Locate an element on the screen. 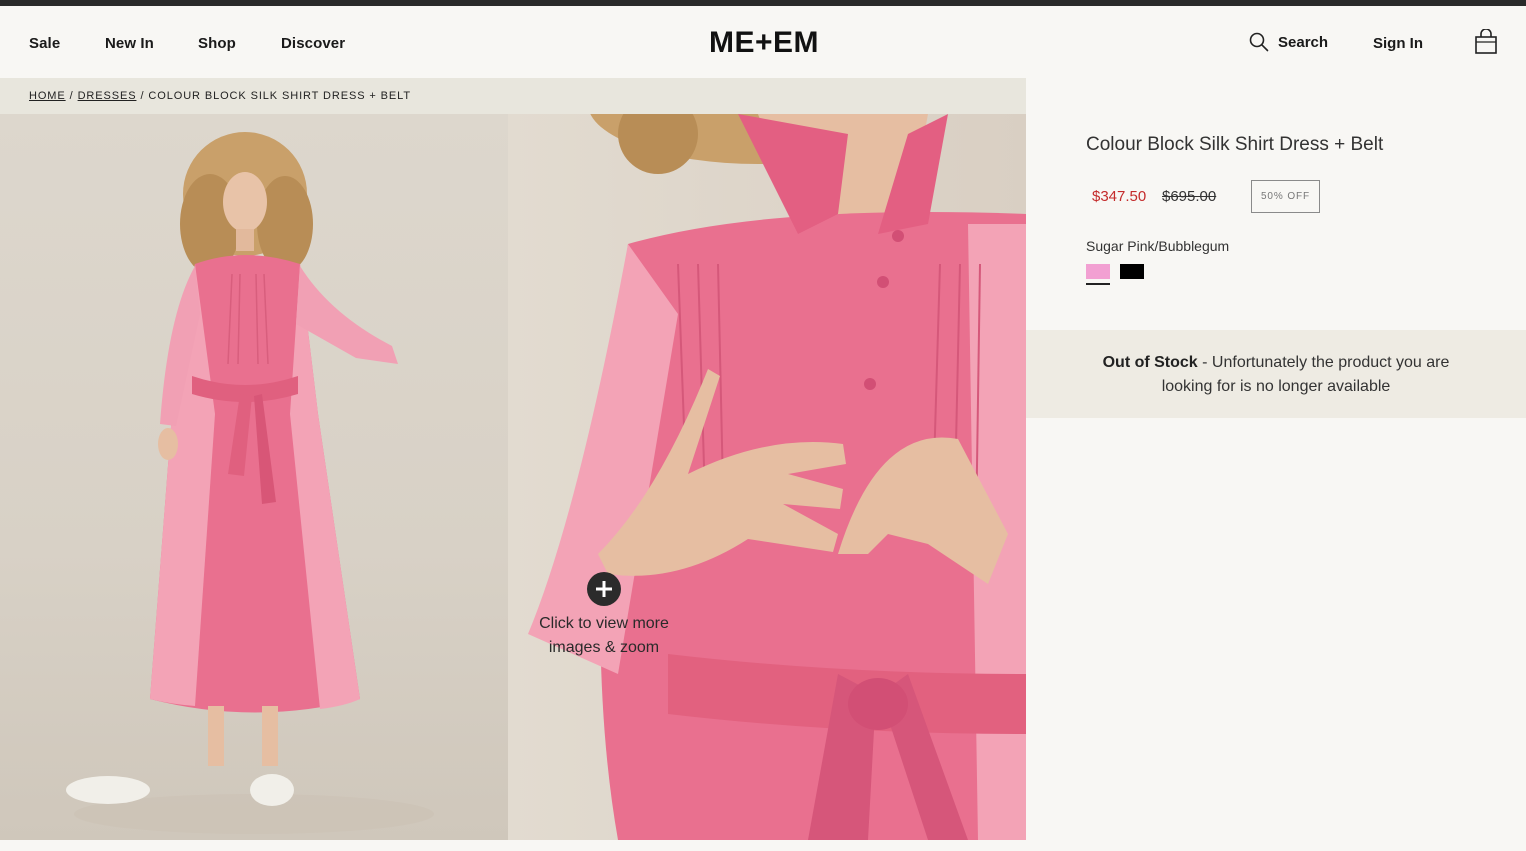  breadcrumb-dresses: DRESSES is located at coordinates (107, 96).